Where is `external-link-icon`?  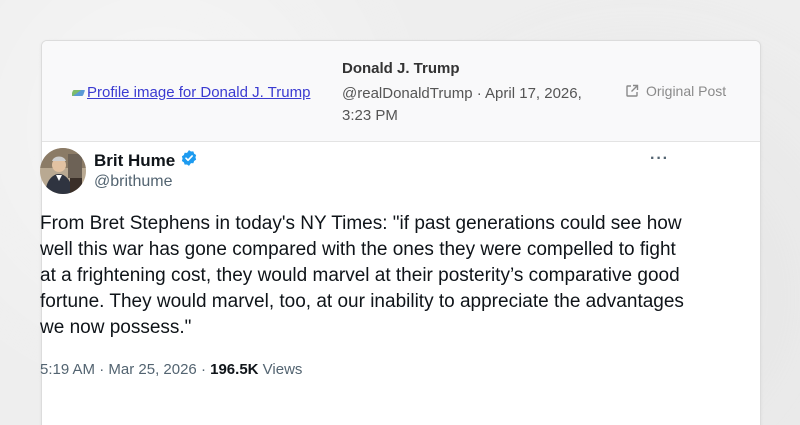 external-link-icon is located at coordinates (632, 91).